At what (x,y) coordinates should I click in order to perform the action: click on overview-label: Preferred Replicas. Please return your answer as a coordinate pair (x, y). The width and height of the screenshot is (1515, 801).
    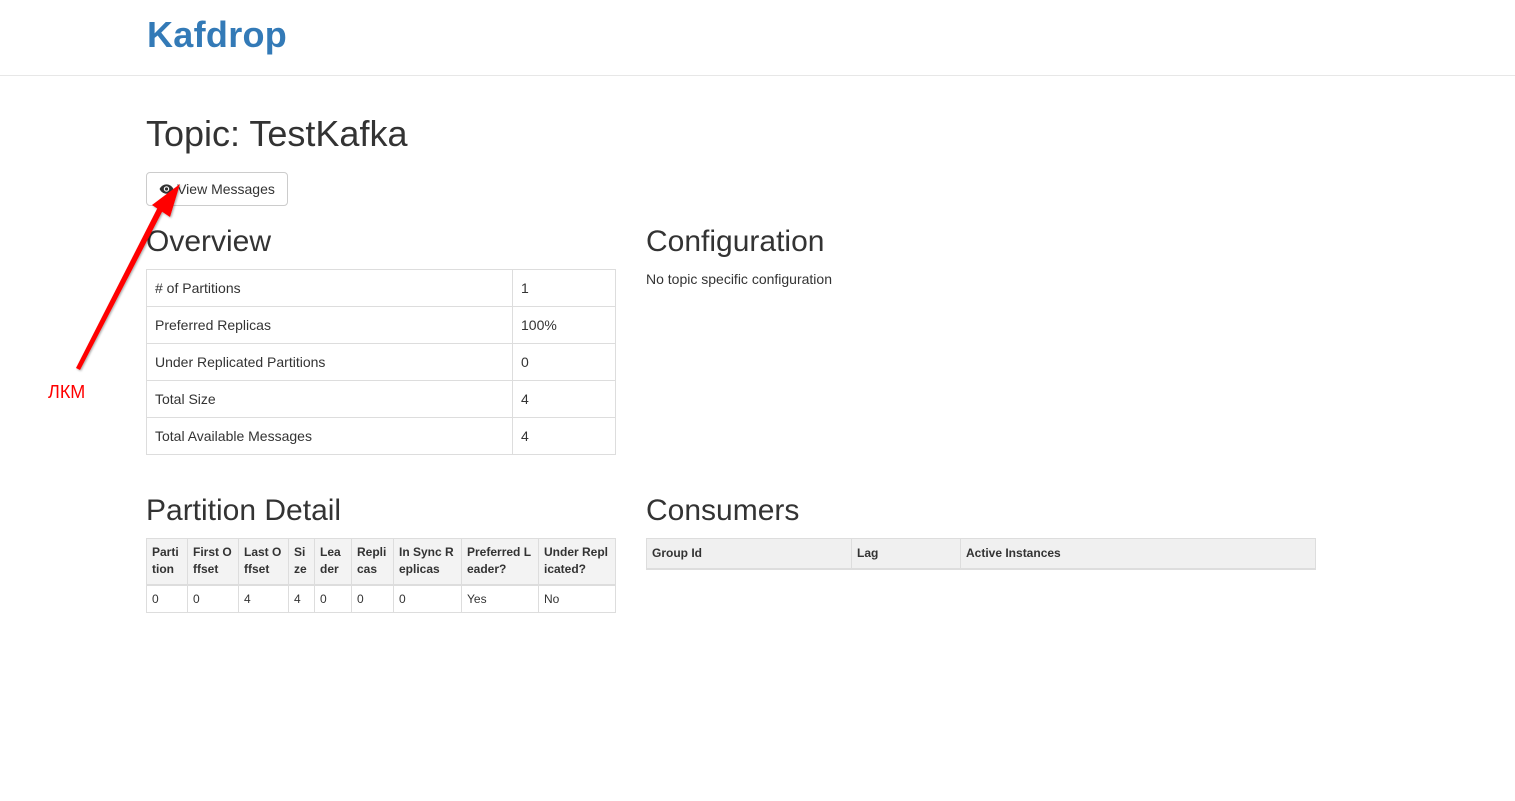
    Looking at the image, I should click on (329, 325).